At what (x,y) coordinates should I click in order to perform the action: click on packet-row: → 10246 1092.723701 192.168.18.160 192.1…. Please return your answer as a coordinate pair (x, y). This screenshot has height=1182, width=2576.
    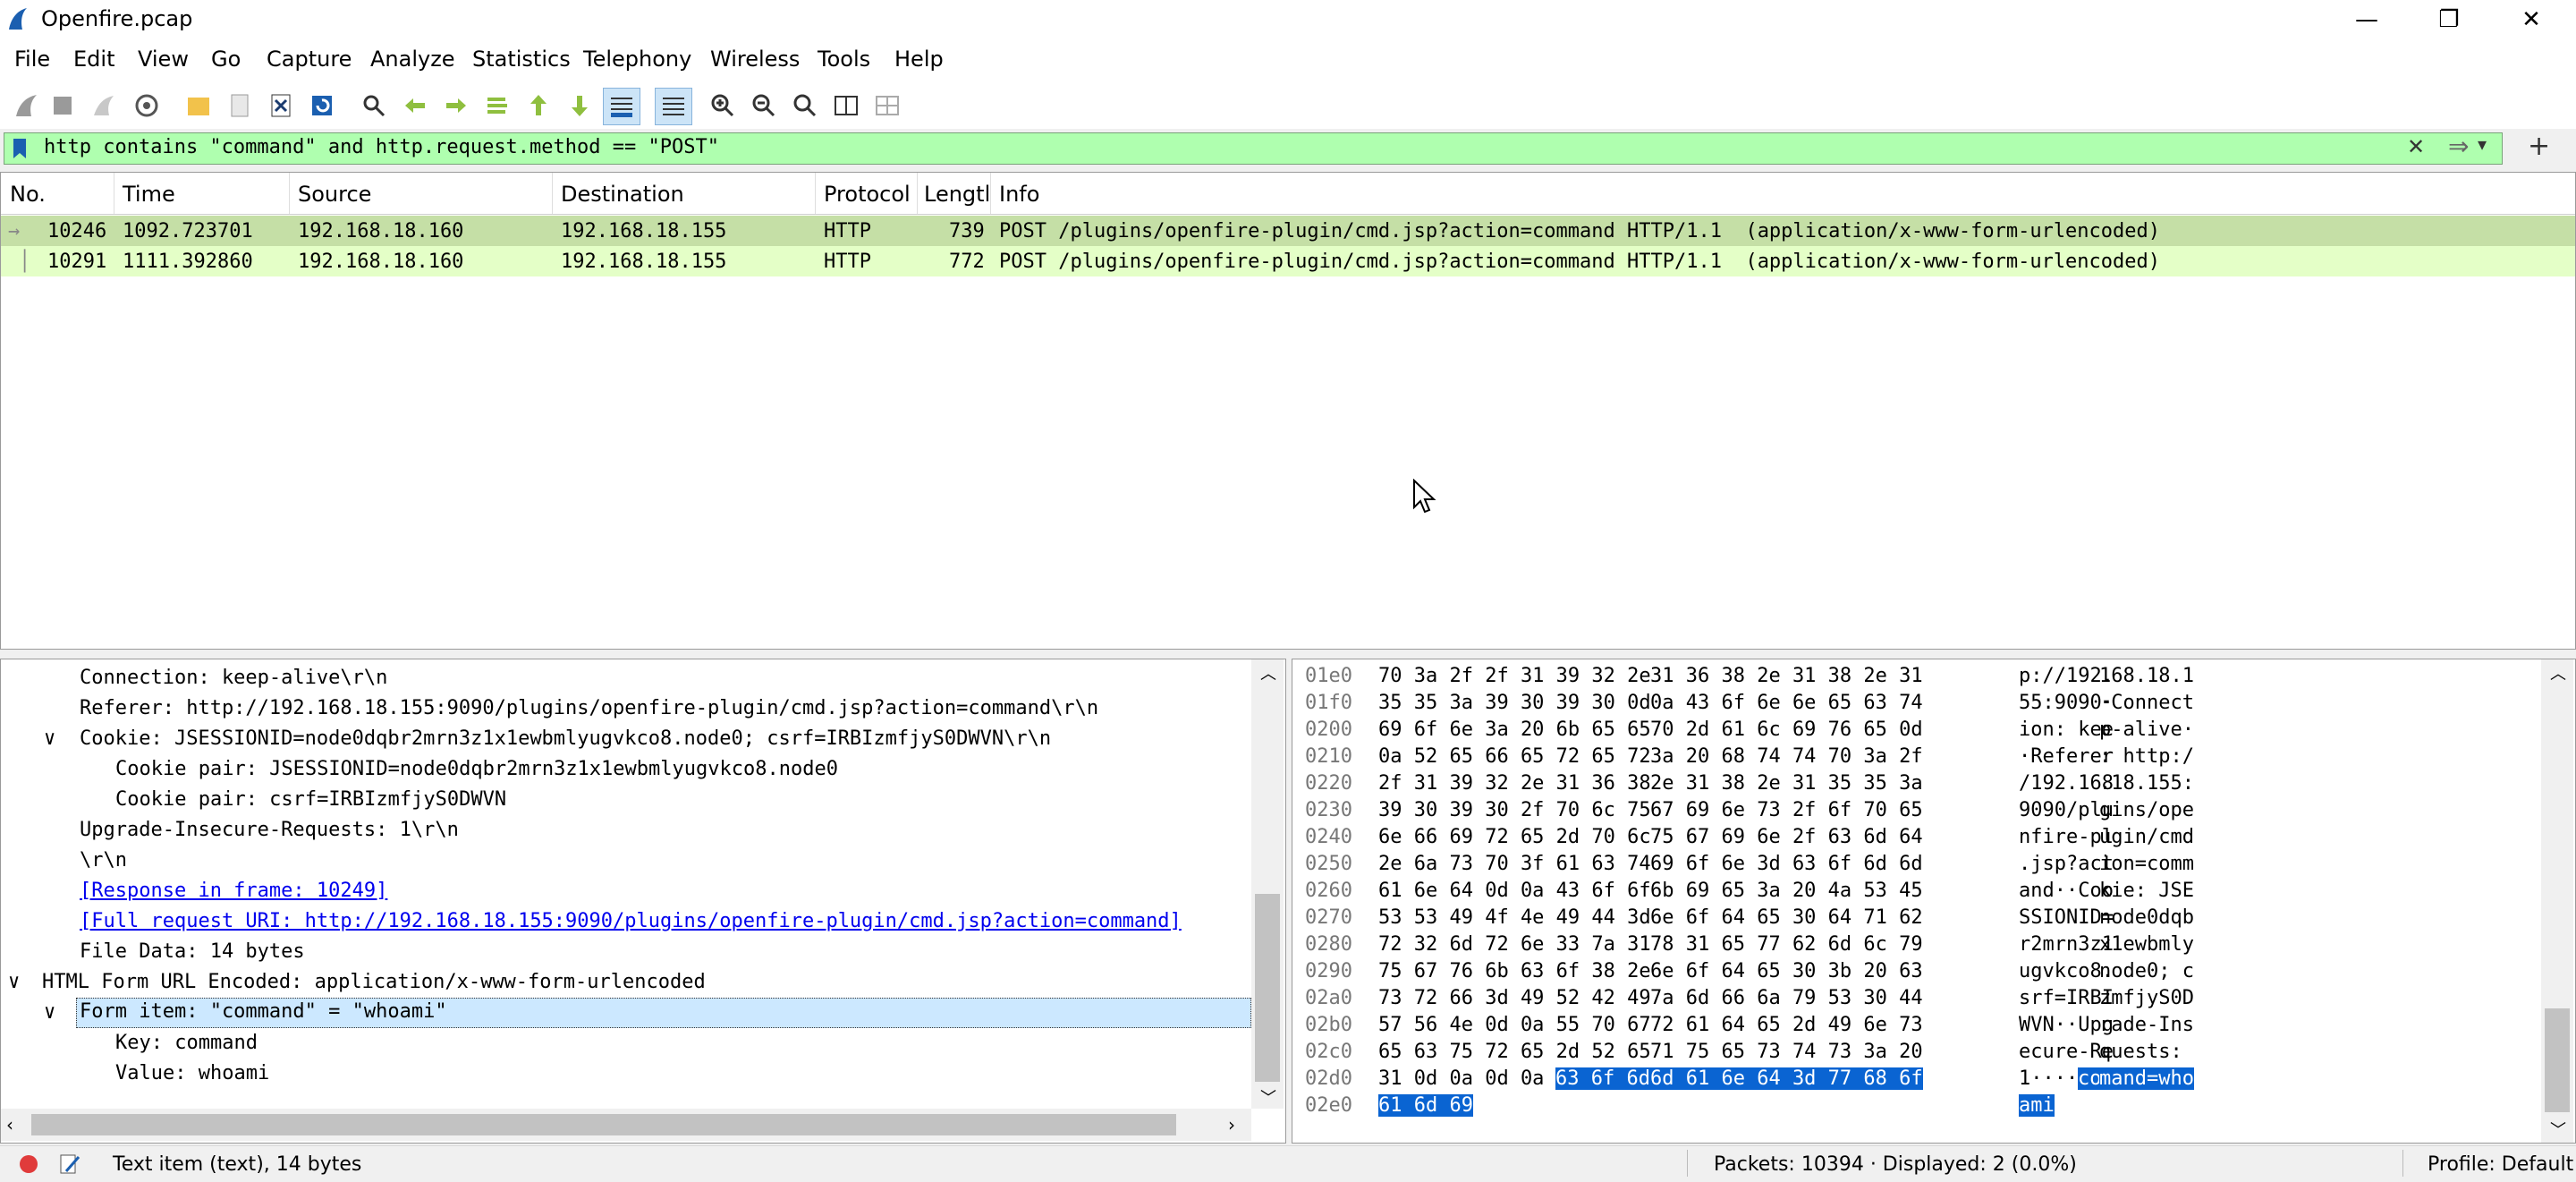
    Looking at the image, I should click on (1288, 231).